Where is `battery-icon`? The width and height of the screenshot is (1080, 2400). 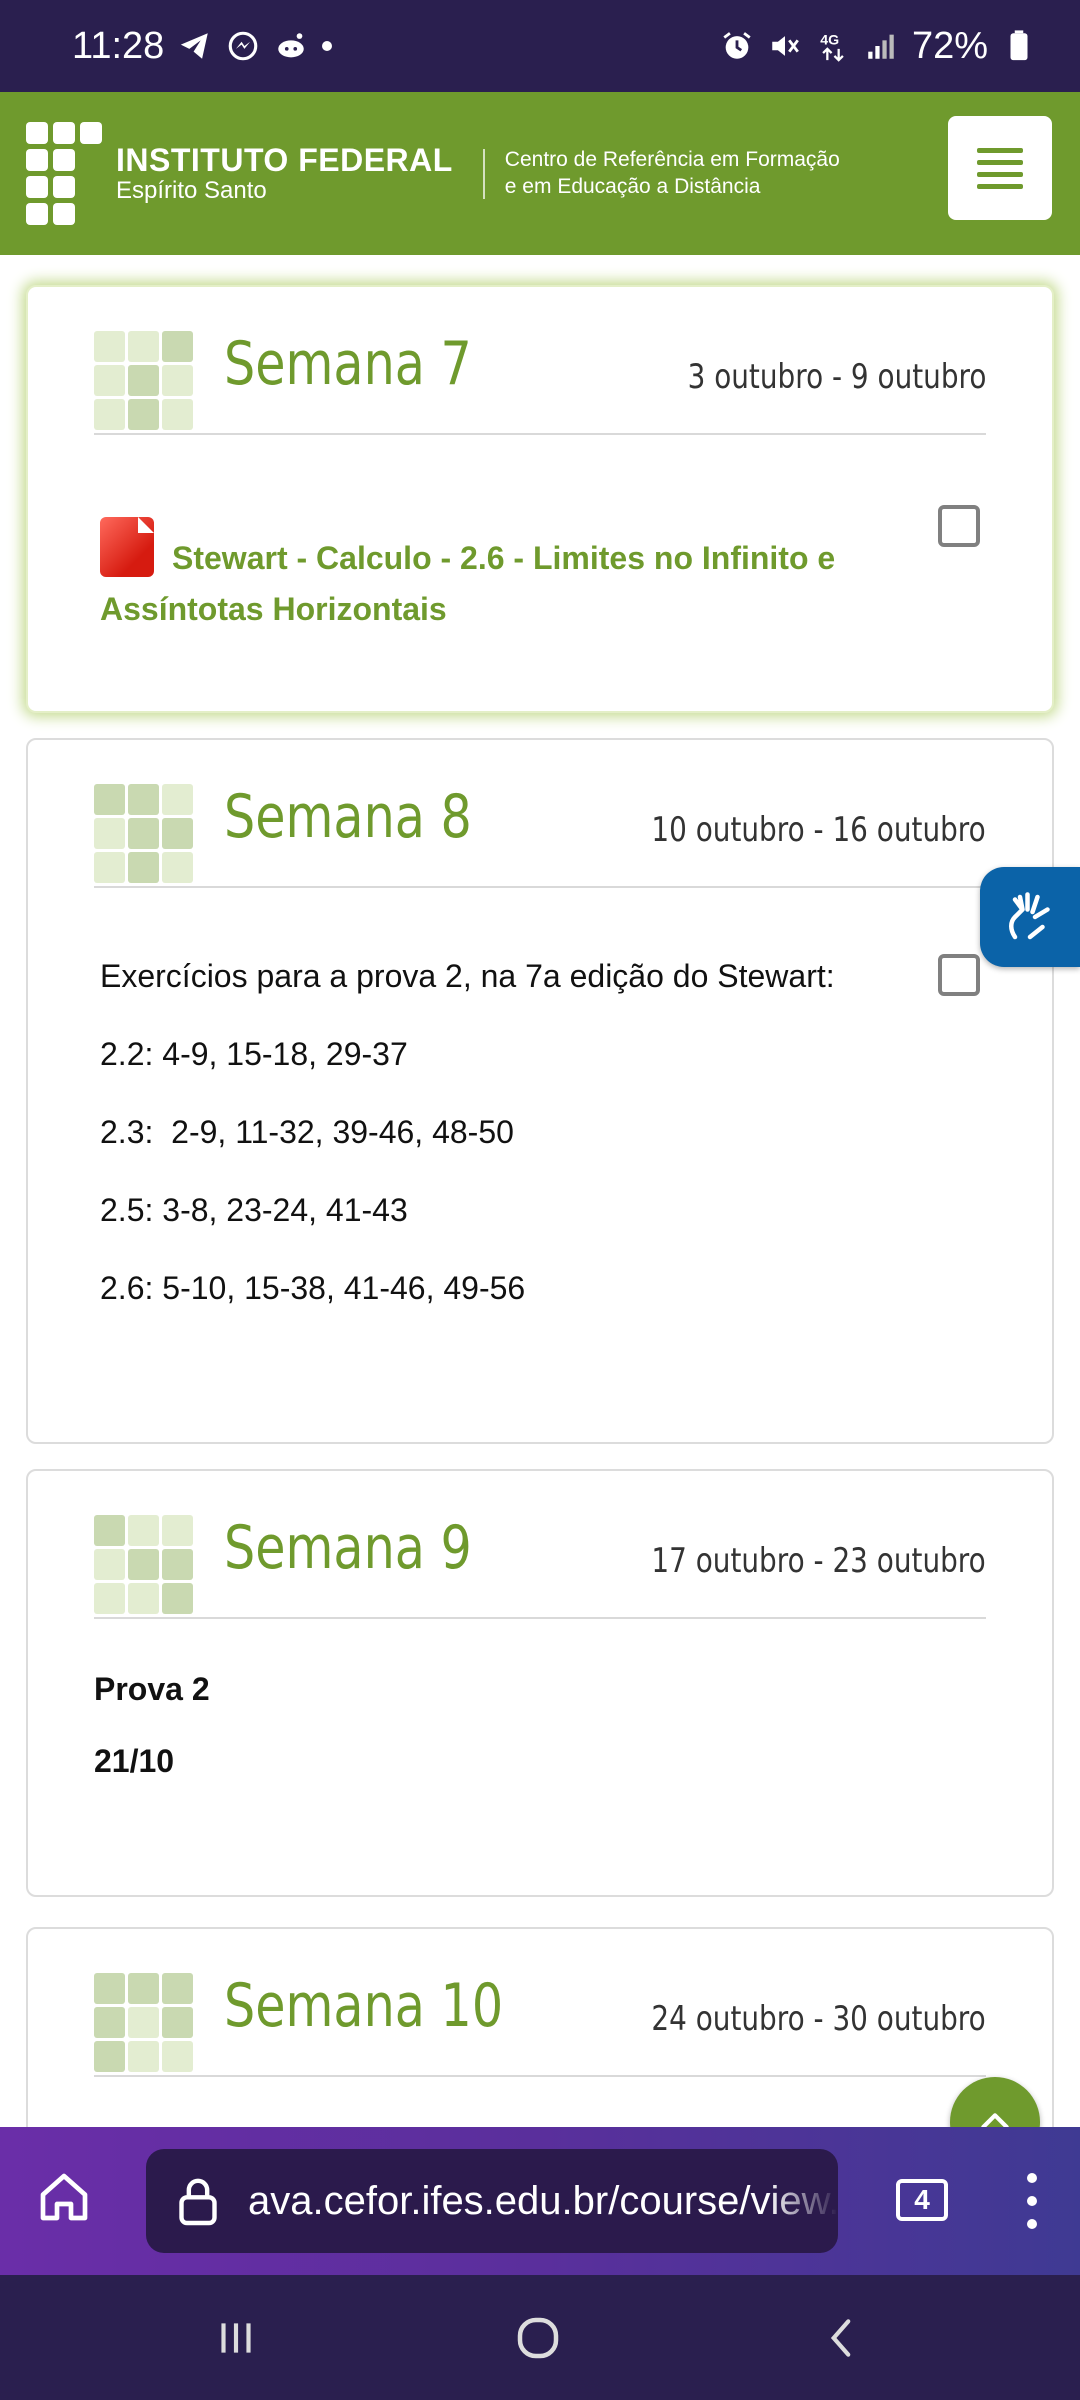 battery-icon is located at coordinates (1019, 46).